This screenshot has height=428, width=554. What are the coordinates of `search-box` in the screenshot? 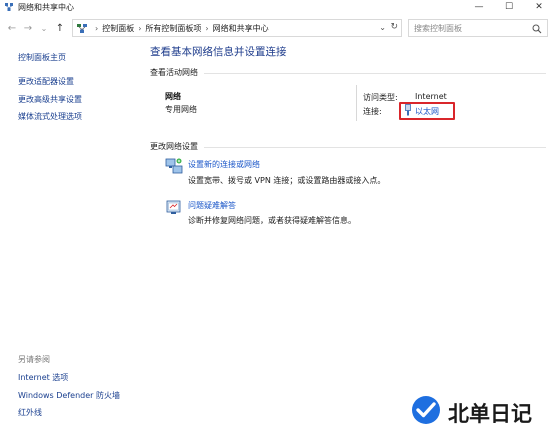 It's located at (478, 28).